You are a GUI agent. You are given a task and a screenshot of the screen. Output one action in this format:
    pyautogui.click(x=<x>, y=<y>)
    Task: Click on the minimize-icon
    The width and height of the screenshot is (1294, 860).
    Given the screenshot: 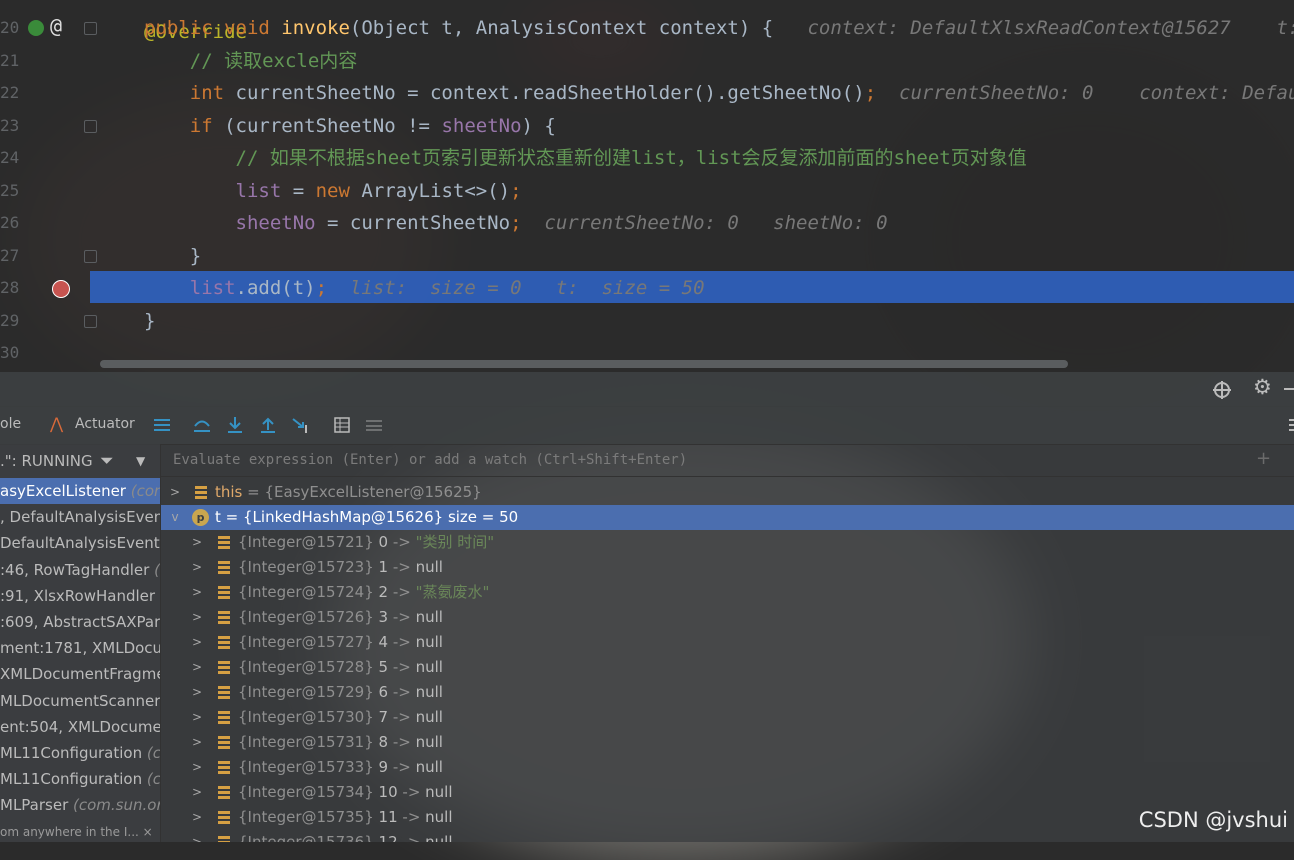 What is the action you would take?
    pyautogui.click(x=1289, y=389)
    